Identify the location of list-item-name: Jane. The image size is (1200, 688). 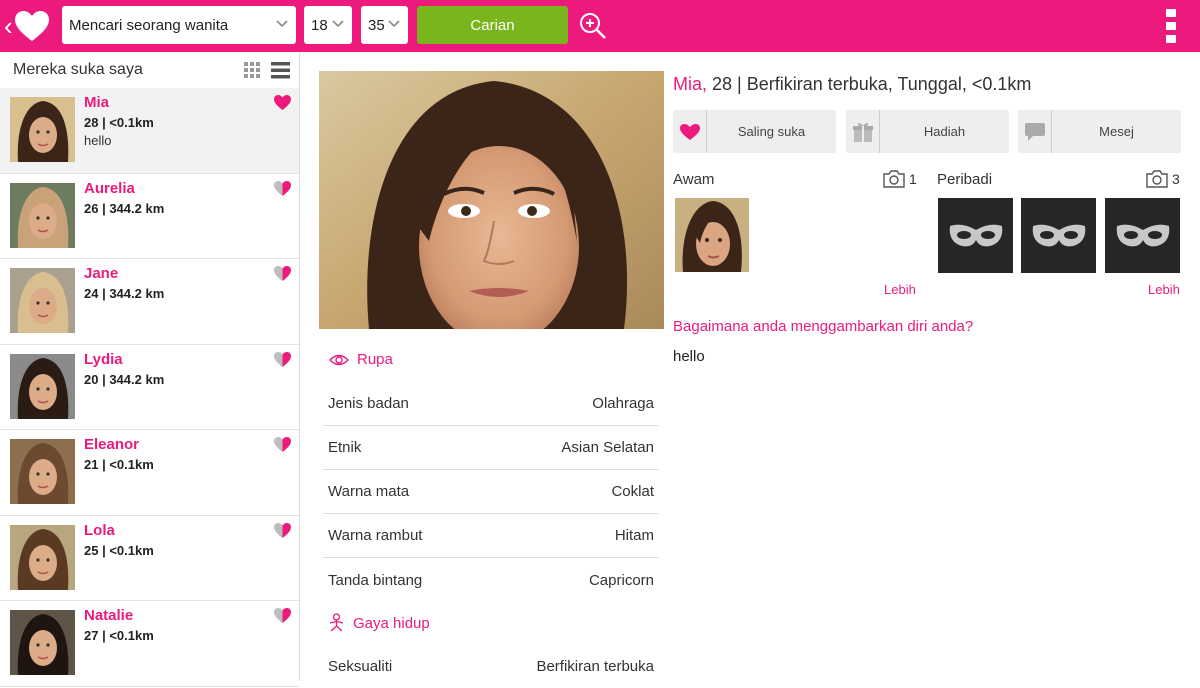
(101, 273).